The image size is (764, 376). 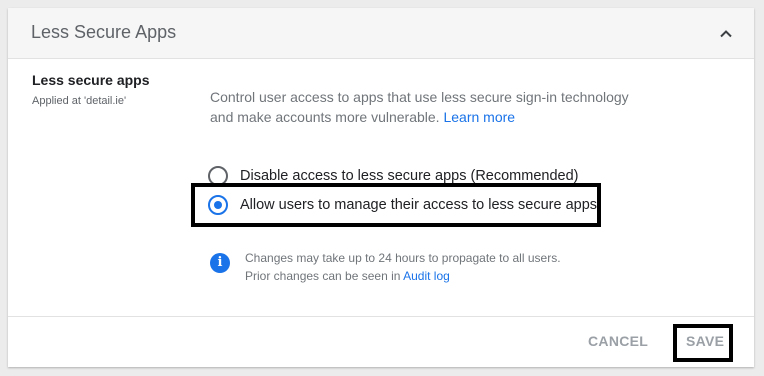 I want to click on card-header: Less Secure Apps, so click(x=381, y=33).